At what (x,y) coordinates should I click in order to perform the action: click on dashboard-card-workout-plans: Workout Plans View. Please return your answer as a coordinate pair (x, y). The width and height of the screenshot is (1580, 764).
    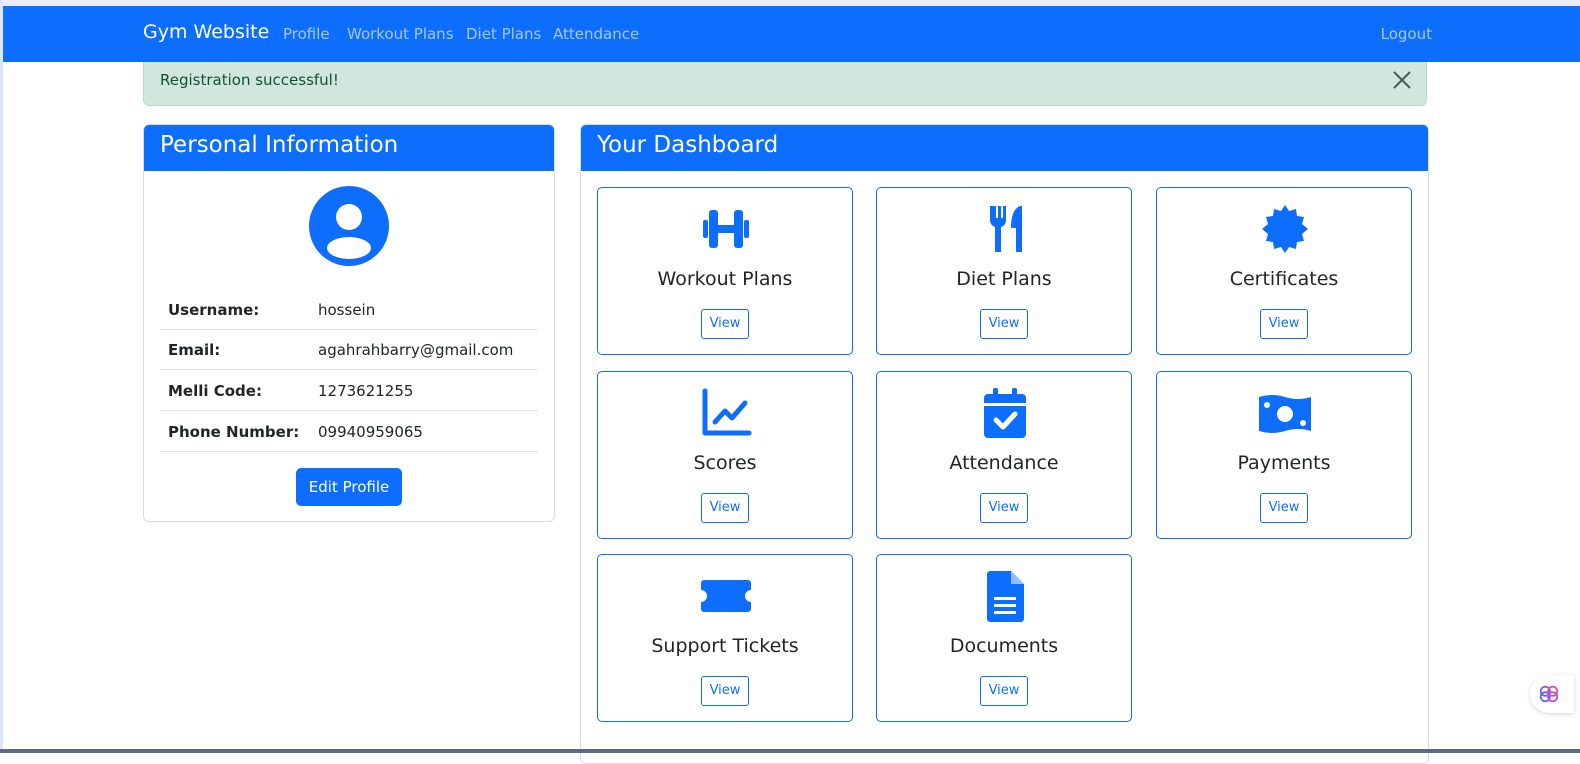
    Looking at the image, I should click on (725, 271).